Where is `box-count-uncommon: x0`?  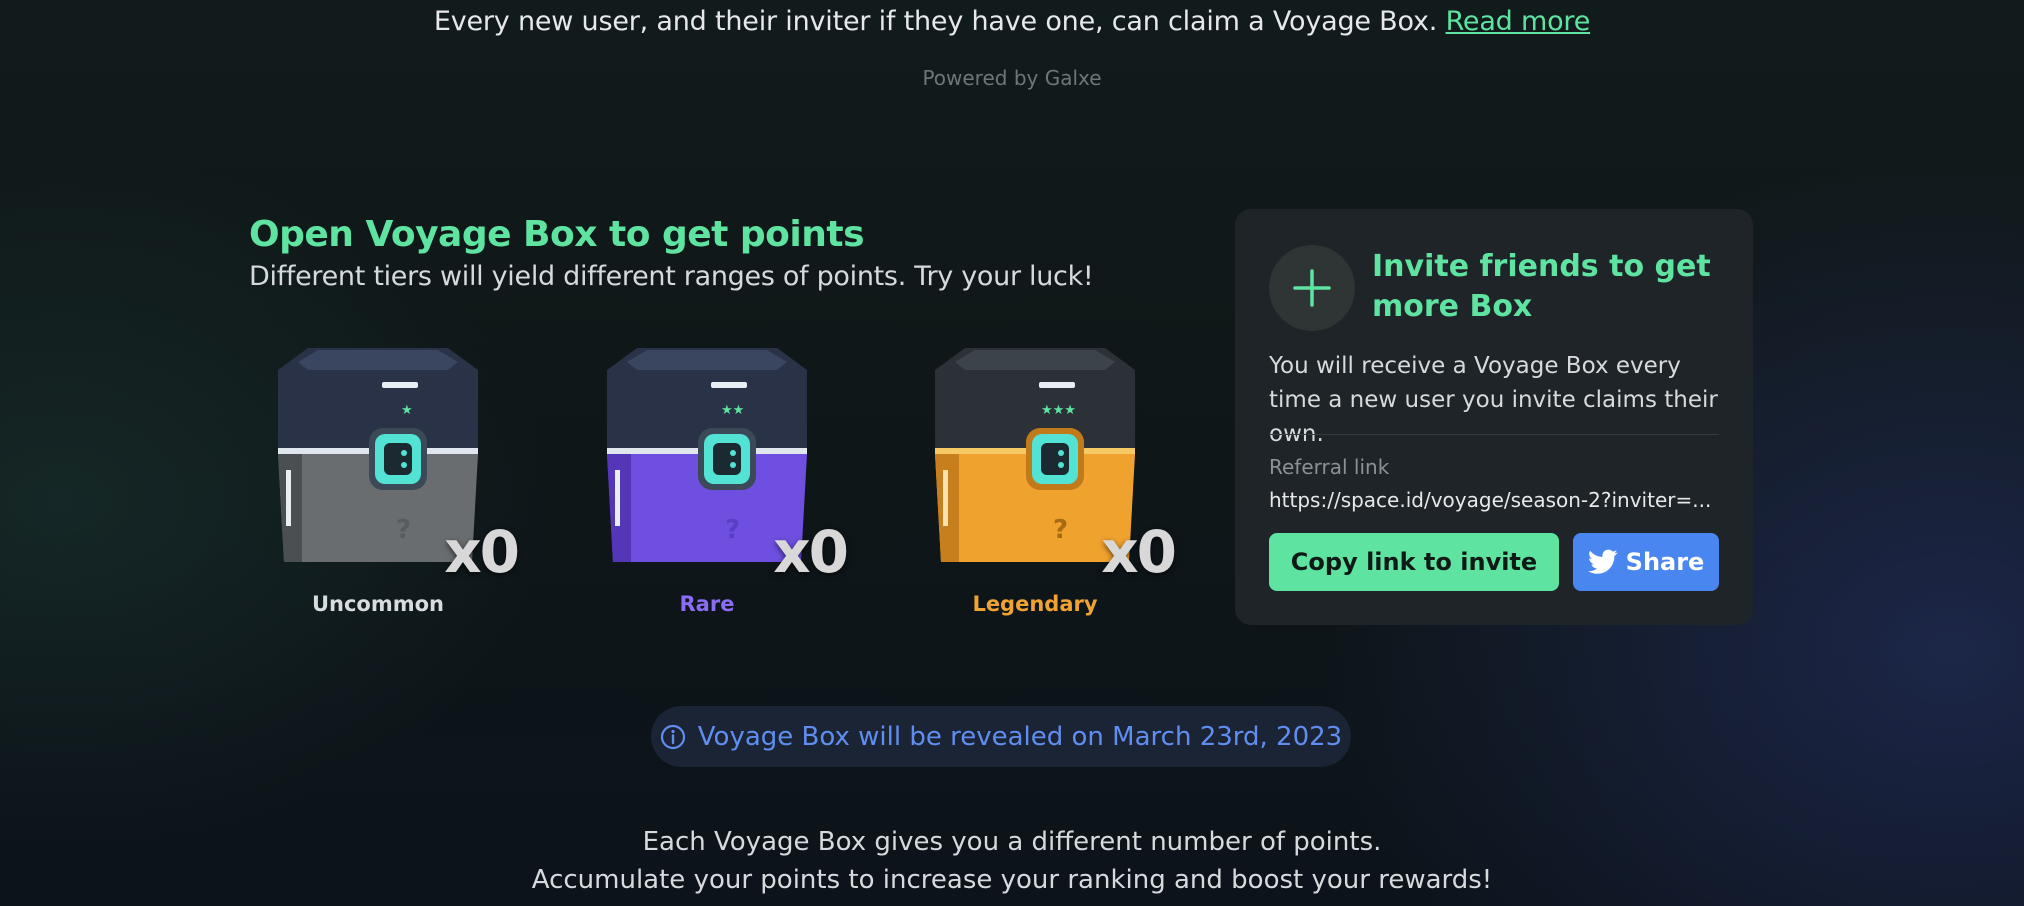 box-count-uncommon: x0 is located at coordinates (482, 552).